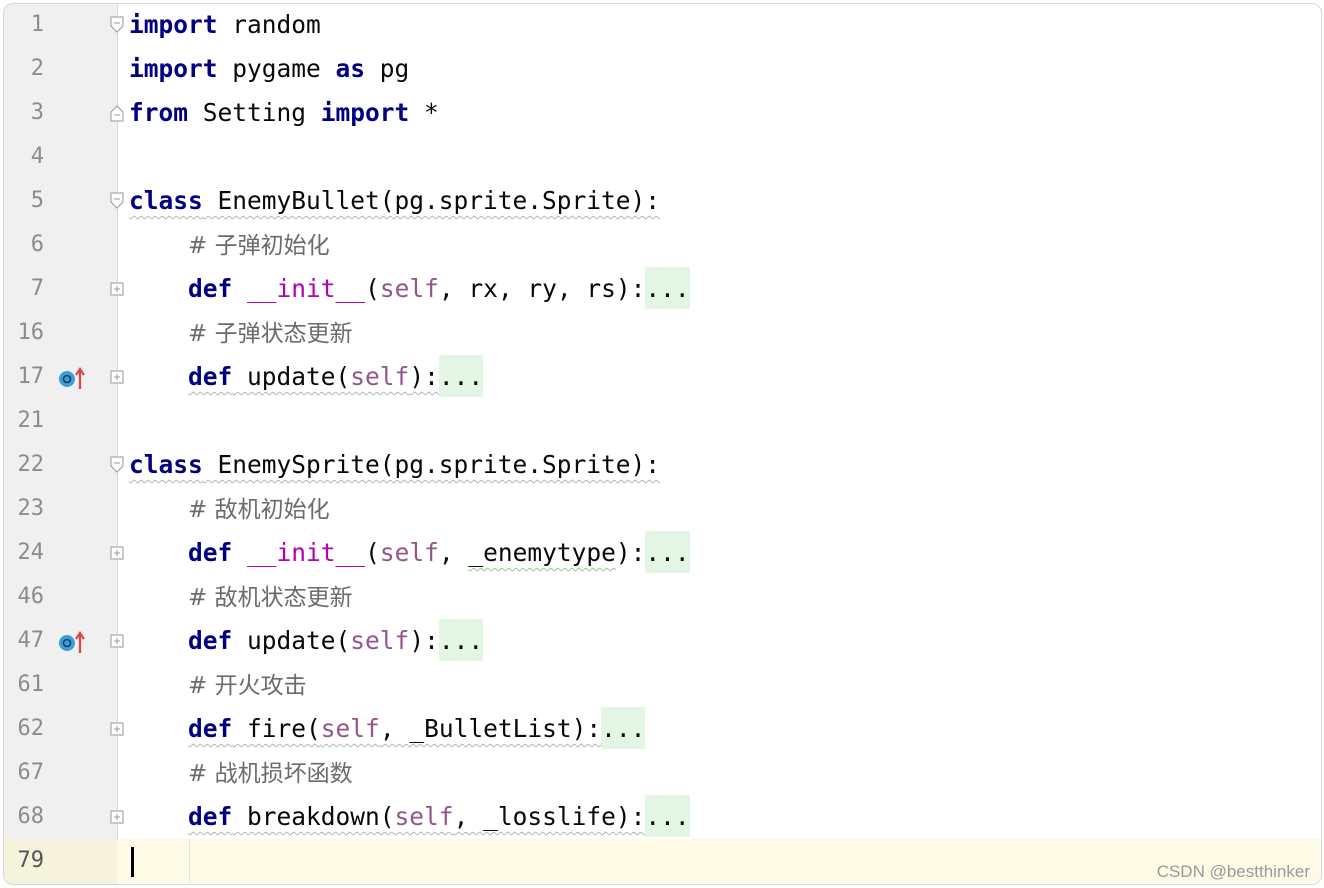 The height and width of the screenshot is (888, 1324). Describe the element at coordinates (24, 861) in the screenshot. I see `line-number: 79` at that location.